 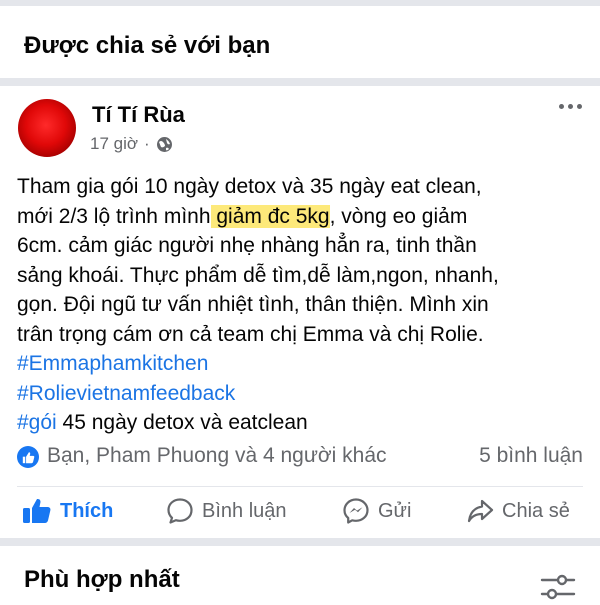 I want to click on share-icon, so click(x=480, y=511).